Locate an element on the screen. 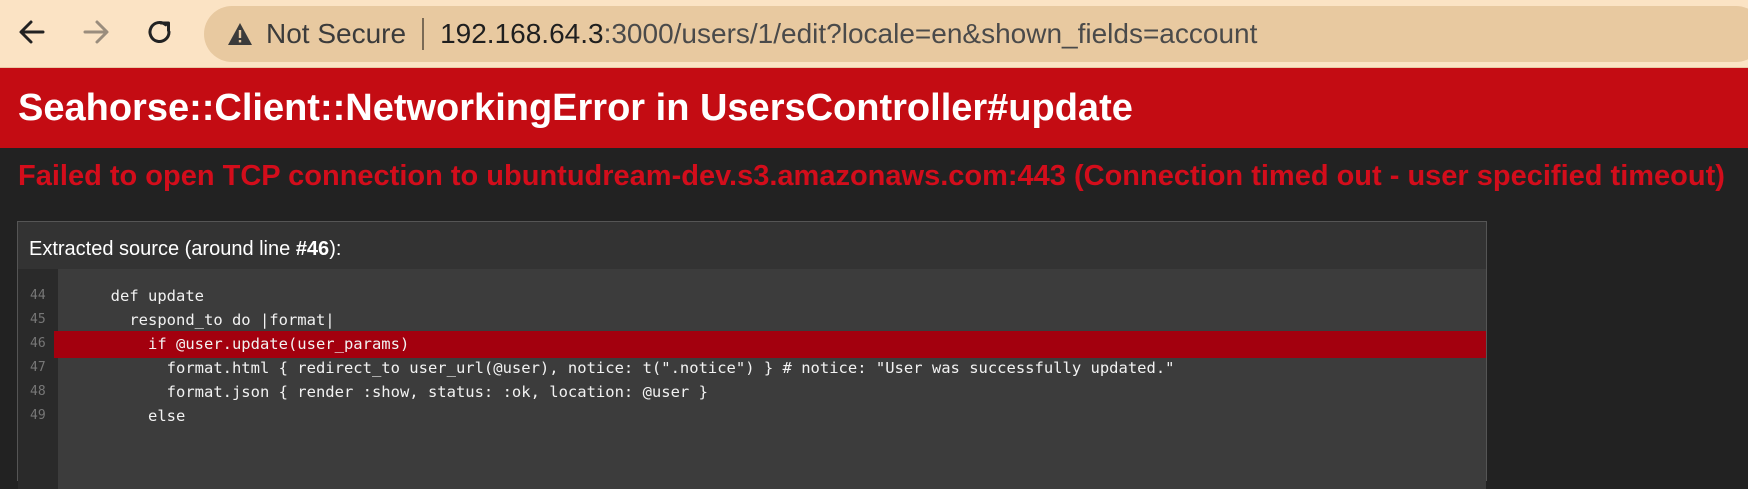 The width and height of the screenshot is (1748, 489). reload-icon is located at coordinates (159, 32).